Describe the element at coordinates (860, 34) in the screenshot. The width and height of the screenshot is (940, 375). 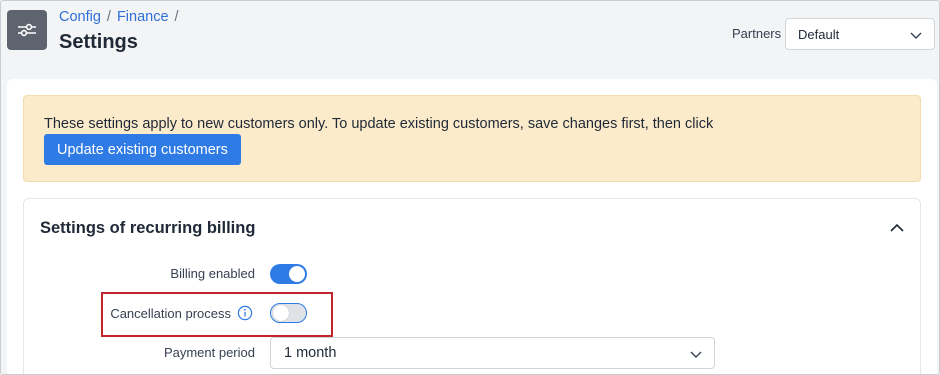
I see `partners-select: Default` at that location.